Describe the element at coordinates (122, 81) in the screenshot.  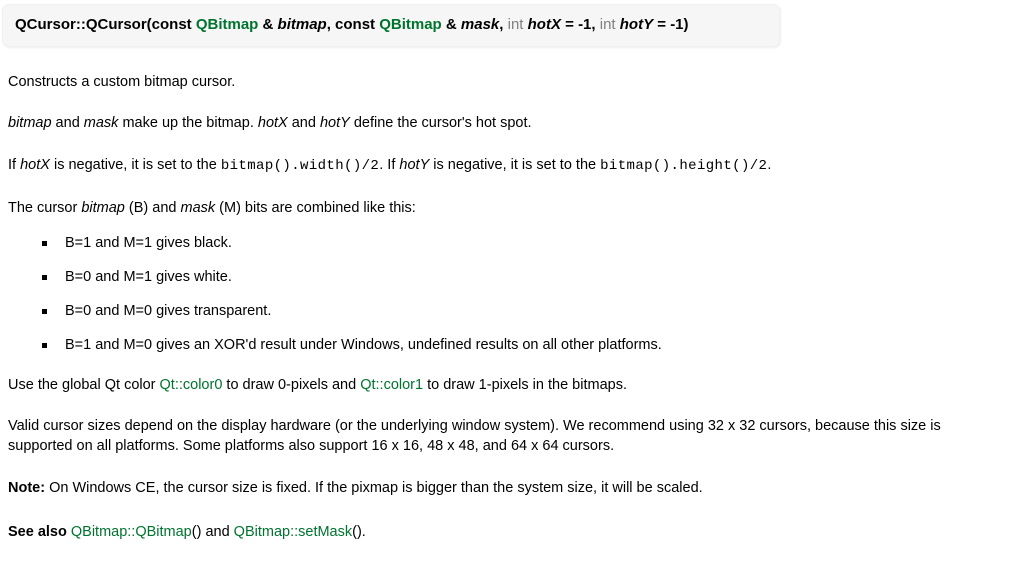
I see `paragraph-intro: Constructs a custom bitmap cursor.` at that location.